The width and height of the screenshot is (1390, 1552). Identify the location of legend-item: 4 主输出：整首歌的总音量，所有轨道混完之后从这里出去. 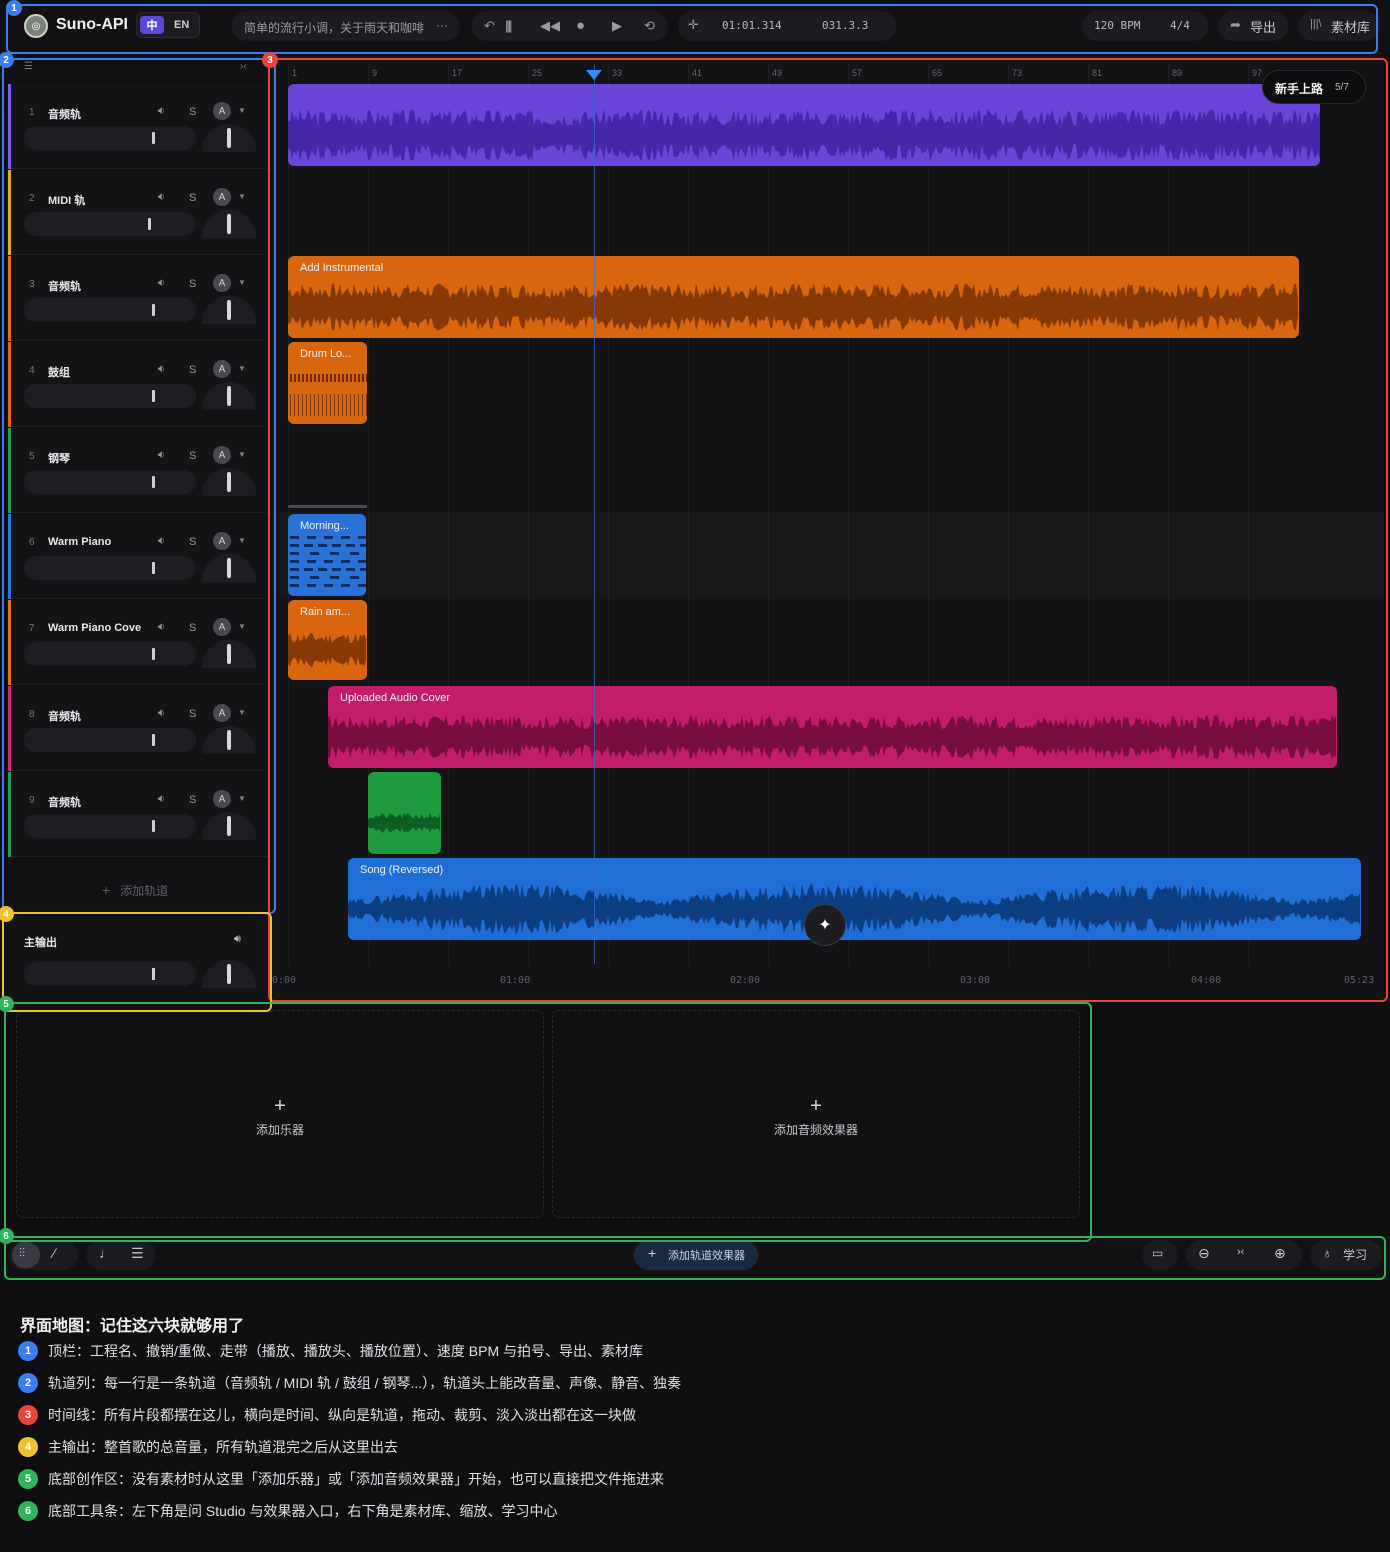
(208, 1447).